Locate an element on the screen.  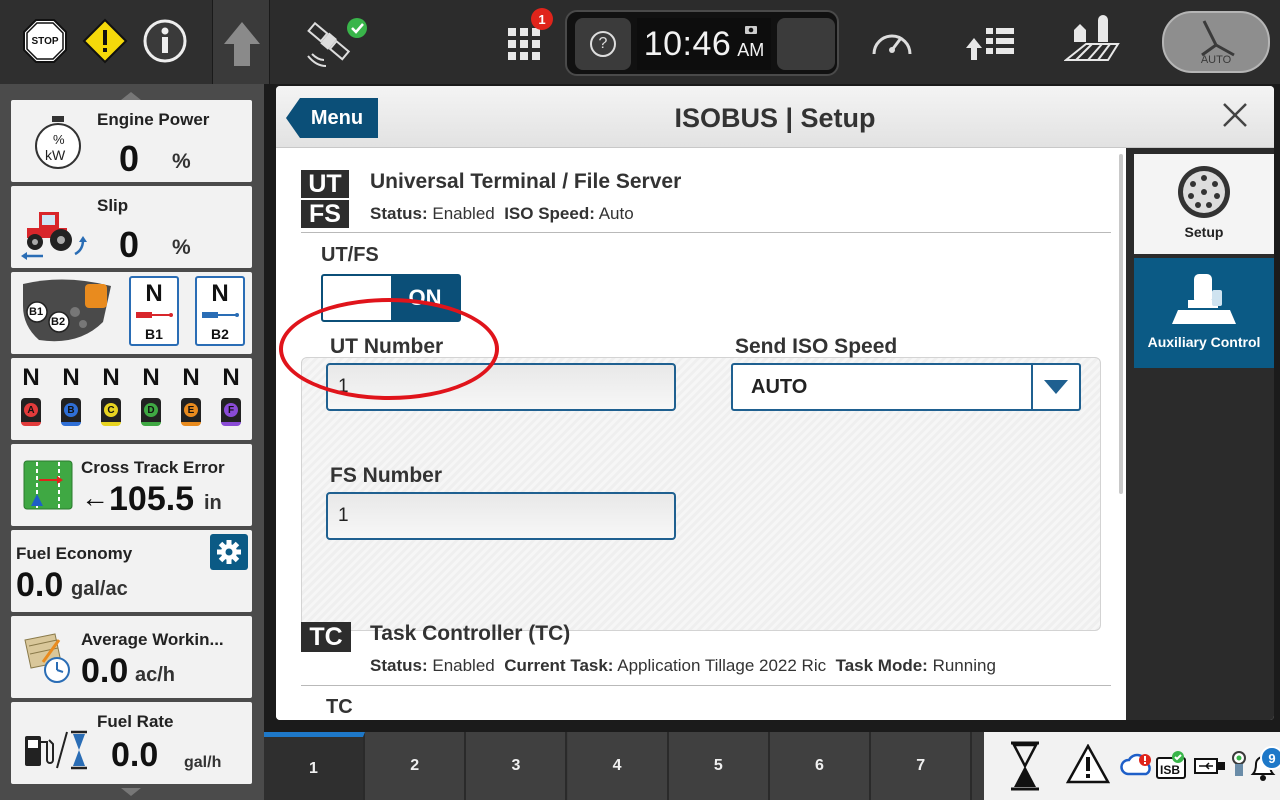
engine-power-card: % kW Engine Power 0 % is located at coordinates (131, 141).